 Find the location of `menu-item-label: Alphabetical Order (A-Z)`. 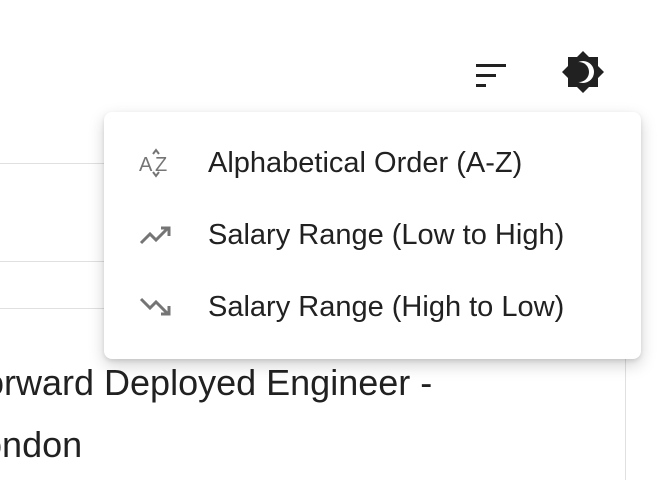

menu-item-label: Alphabetical Order (A-Z) is located at coordinates (365, 162).